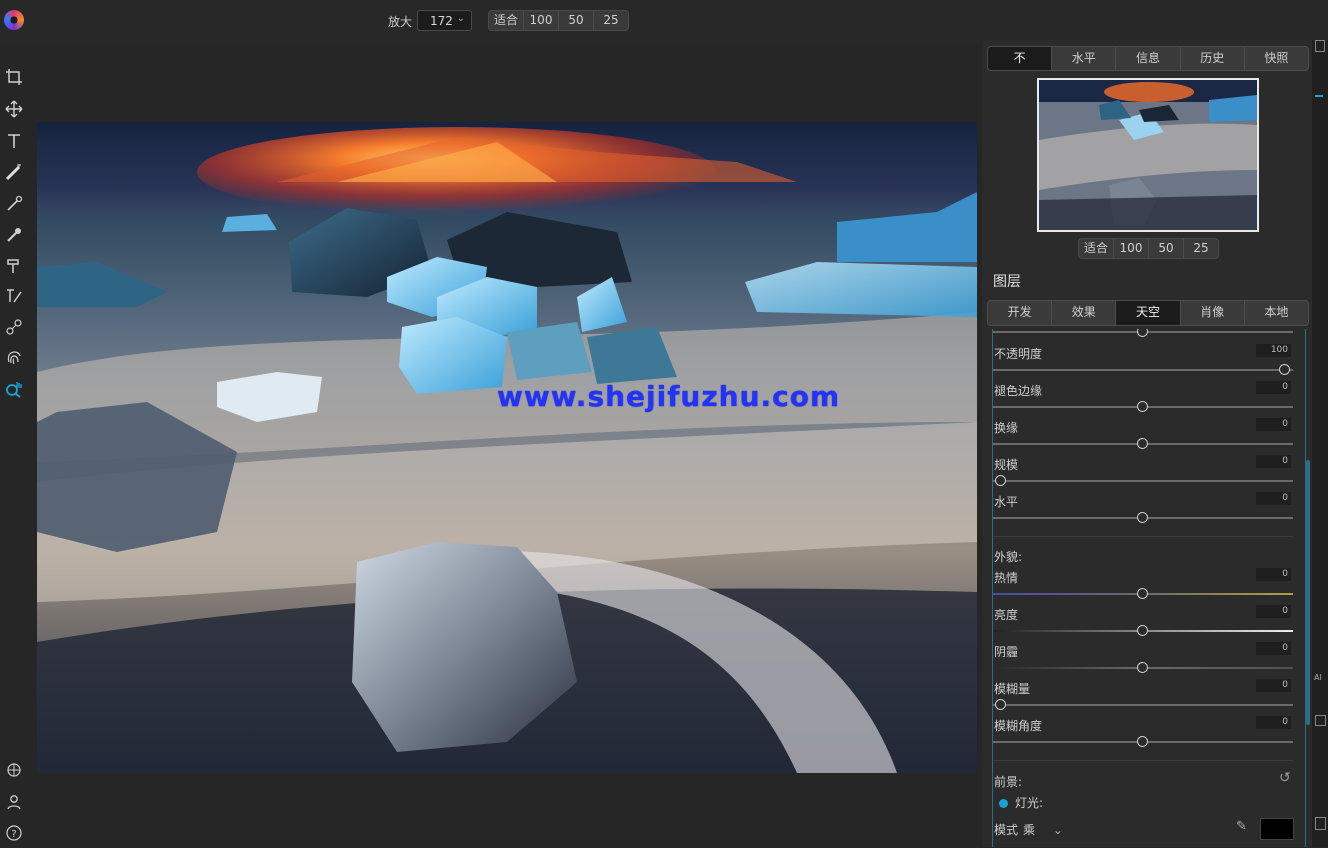  I want to click on layers-toggle-icon, so click(1319, 96).